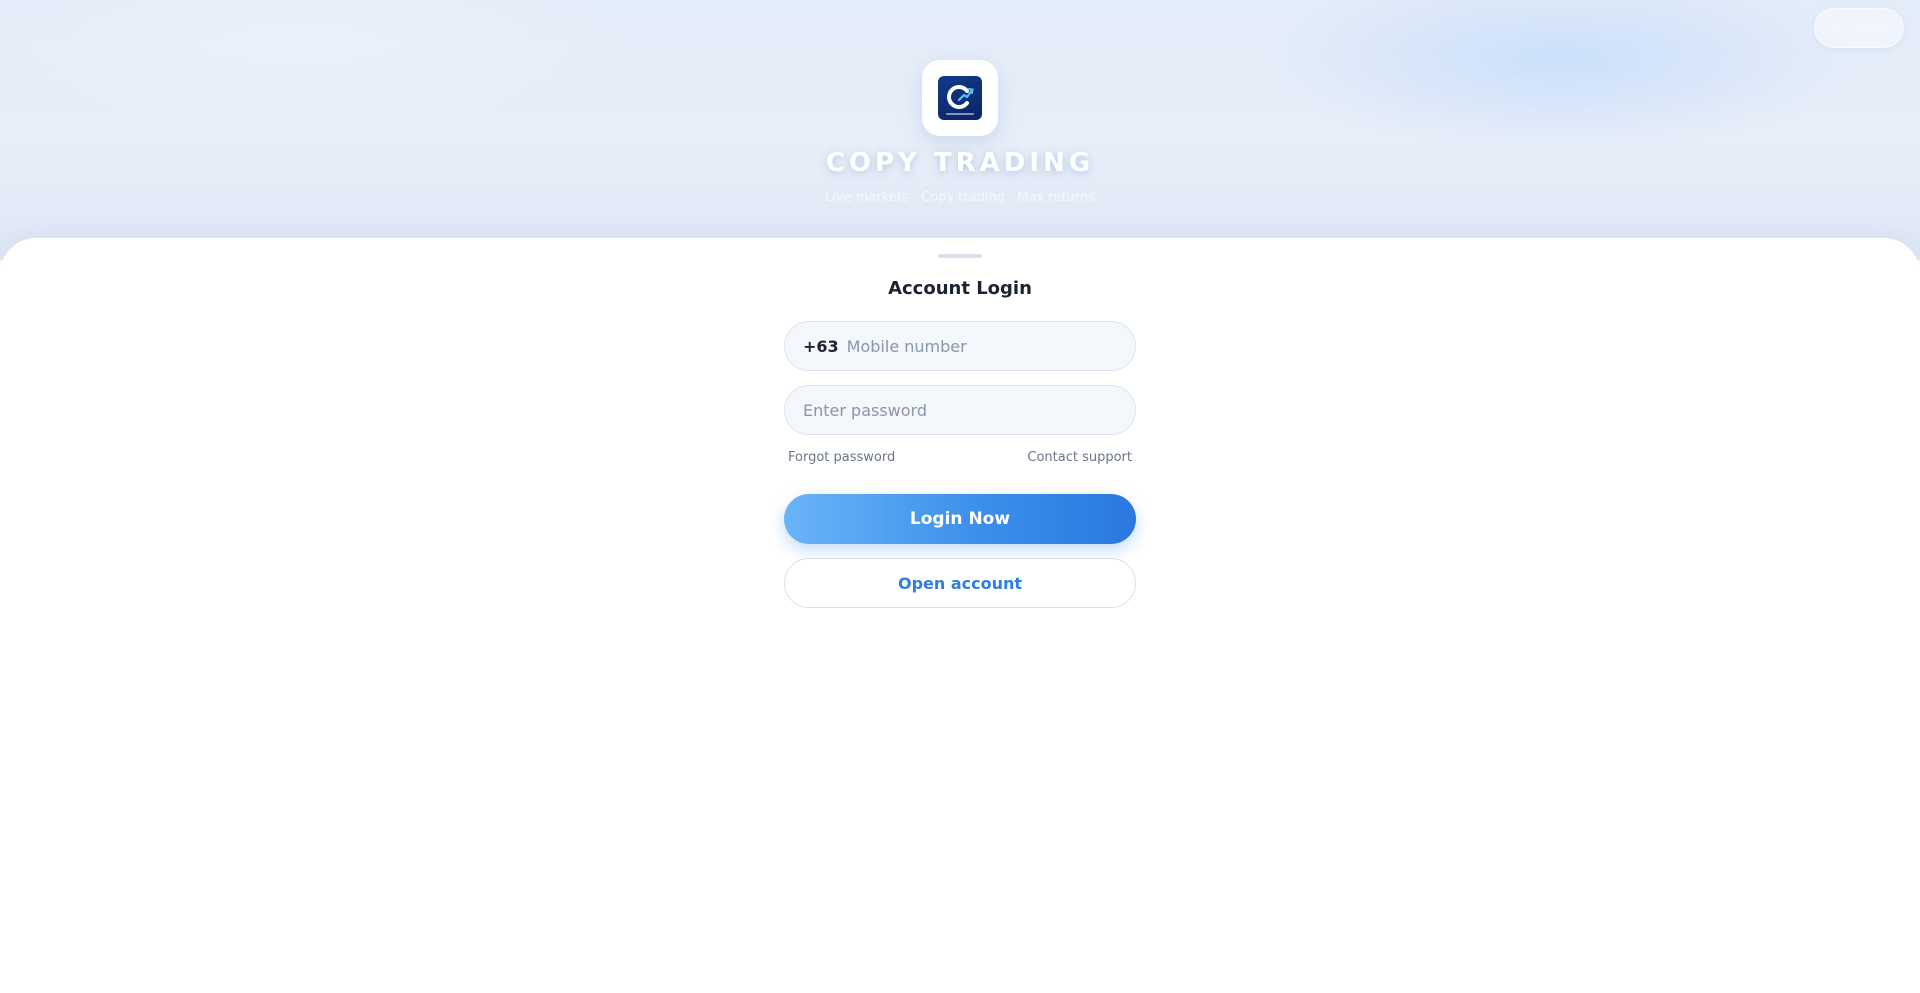  Describe the element at coordinates (960, 519) in the screenshot. I see `login-button: Login Now` at that location.